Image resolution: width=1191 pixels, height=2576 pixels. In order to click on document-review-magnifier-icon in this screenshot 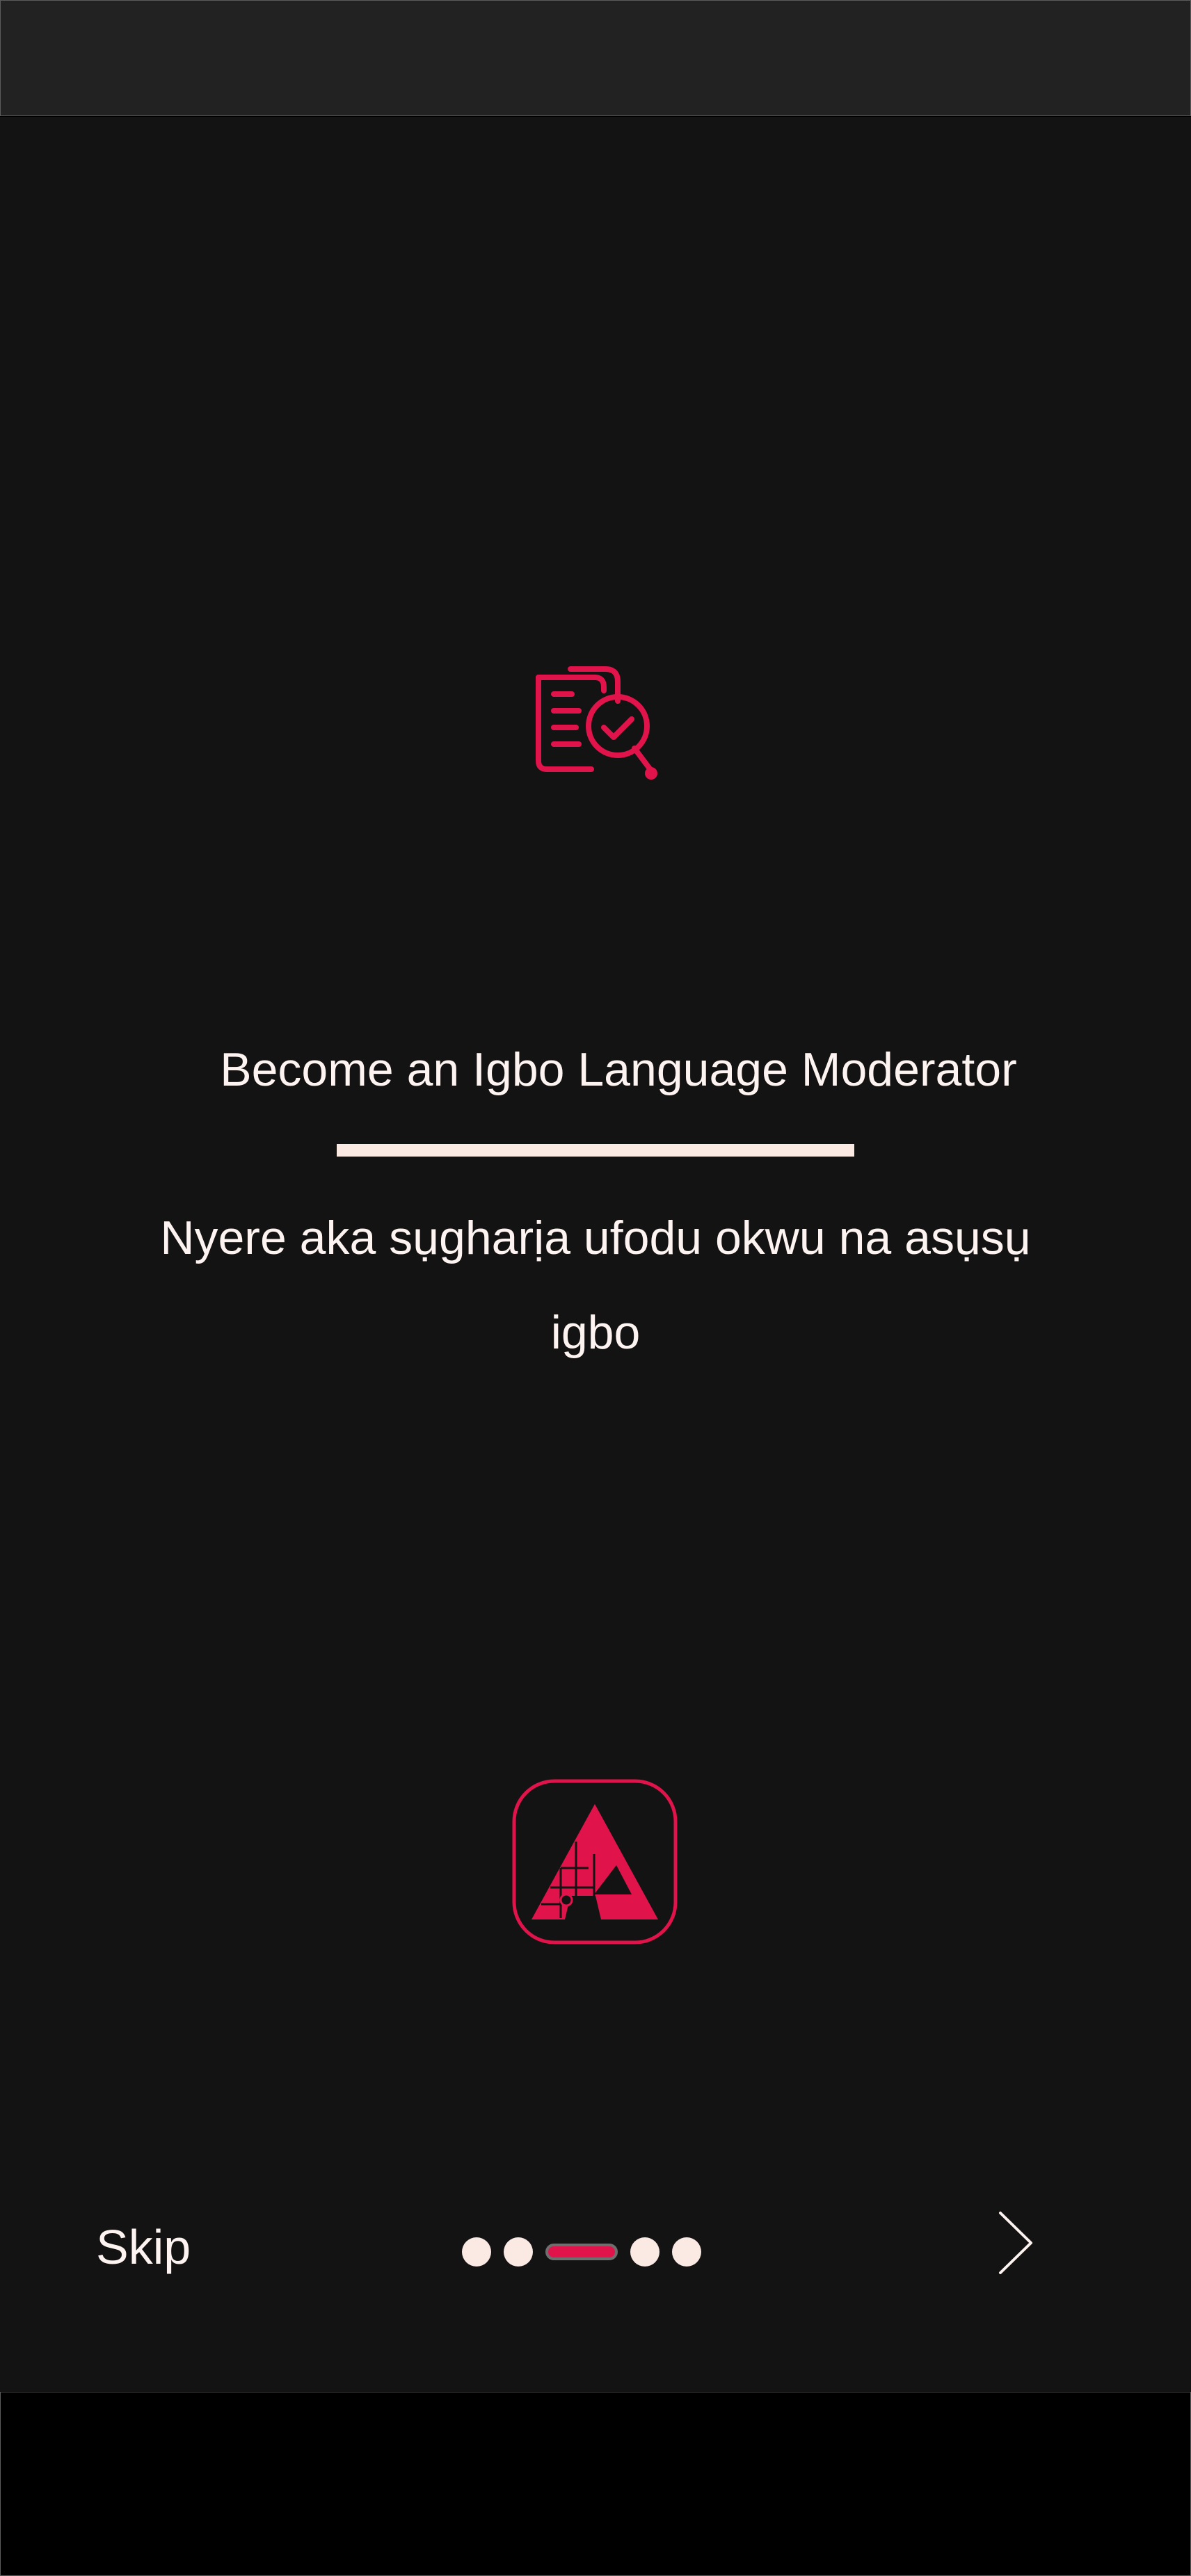, I will do `click(597, 723)`.